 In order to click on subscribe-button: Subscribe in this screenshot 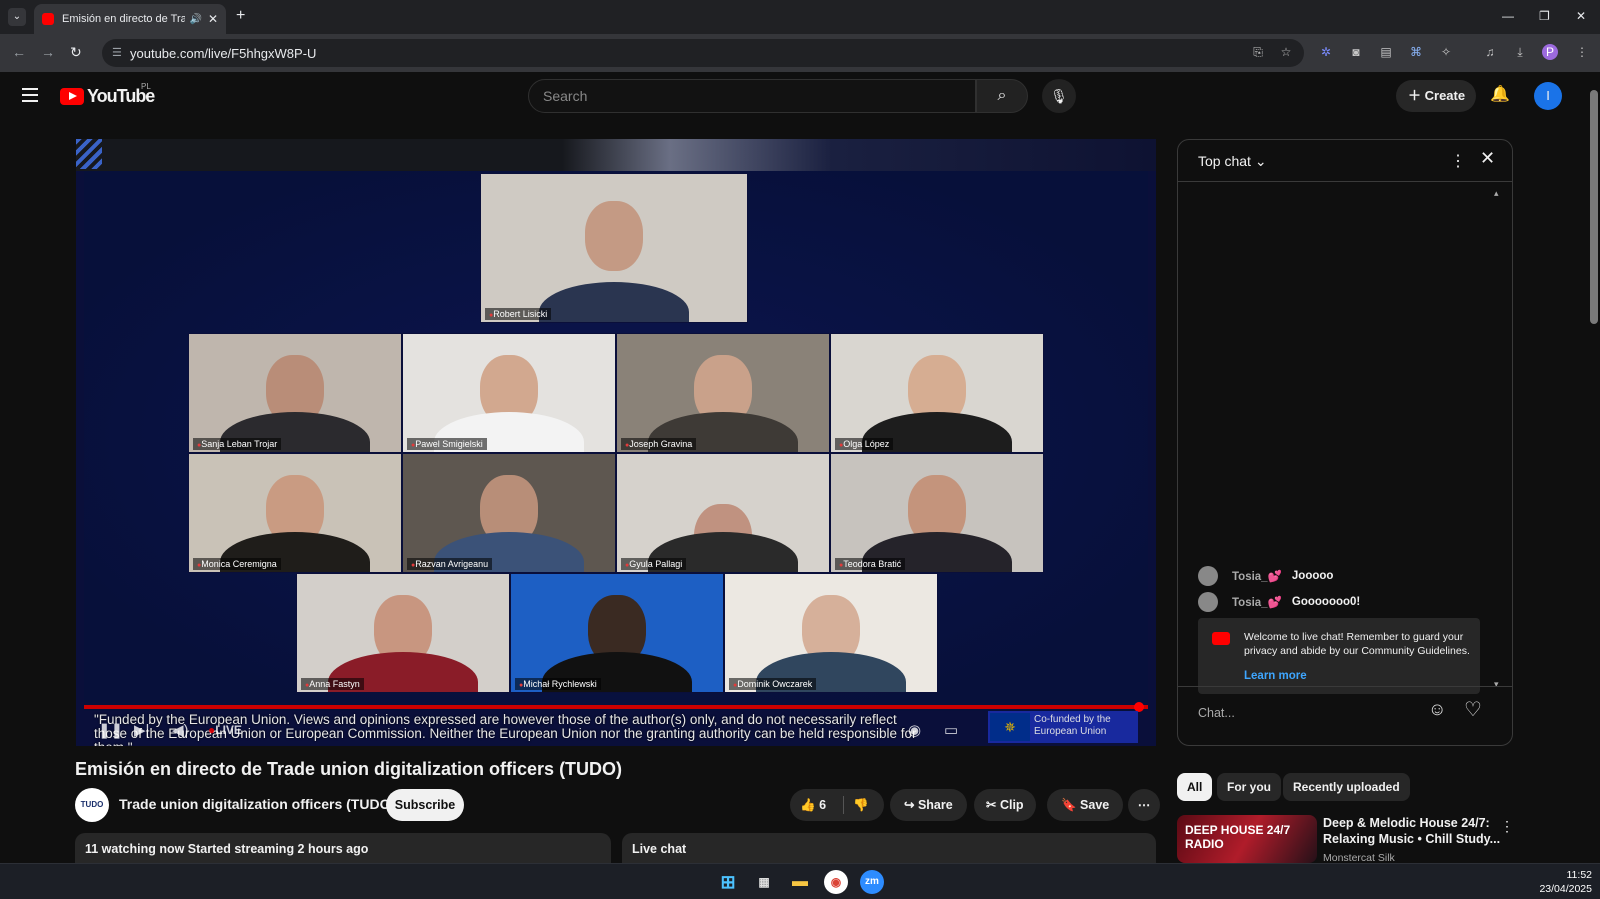, I will do `click(425, 805)`.